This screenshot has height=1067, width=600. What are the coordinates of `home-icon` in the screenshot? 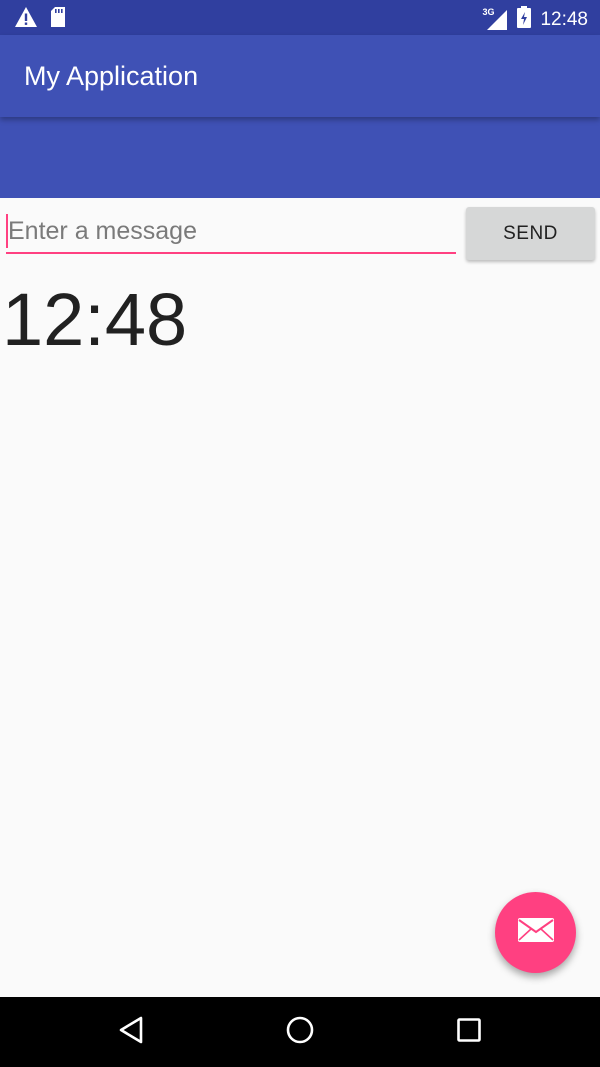 It's located at (300, 1032).